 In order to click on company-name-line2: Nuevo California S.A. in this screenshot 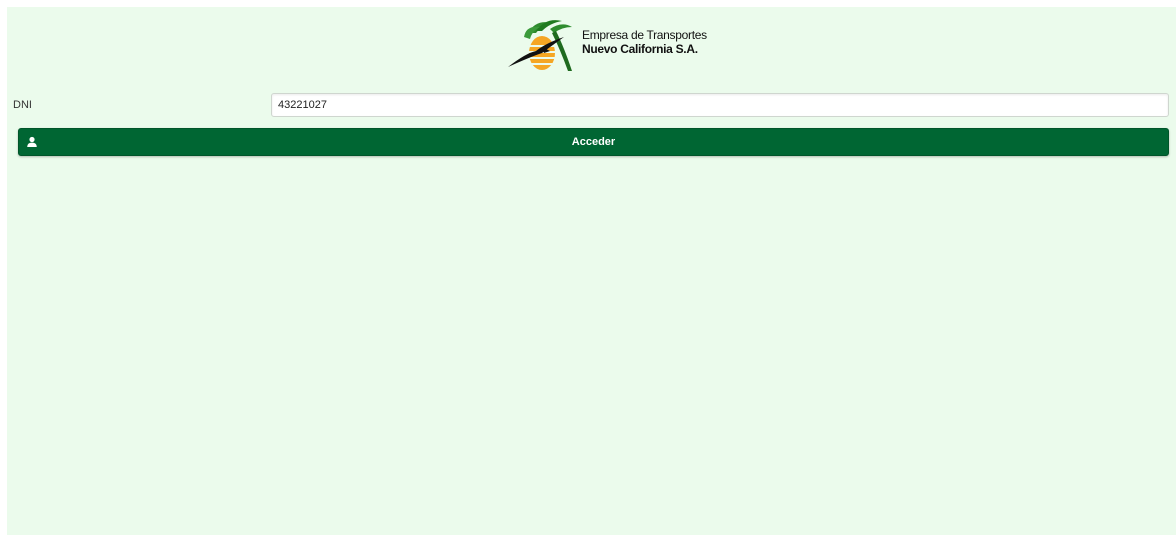, I will do `click(640, 49)`.